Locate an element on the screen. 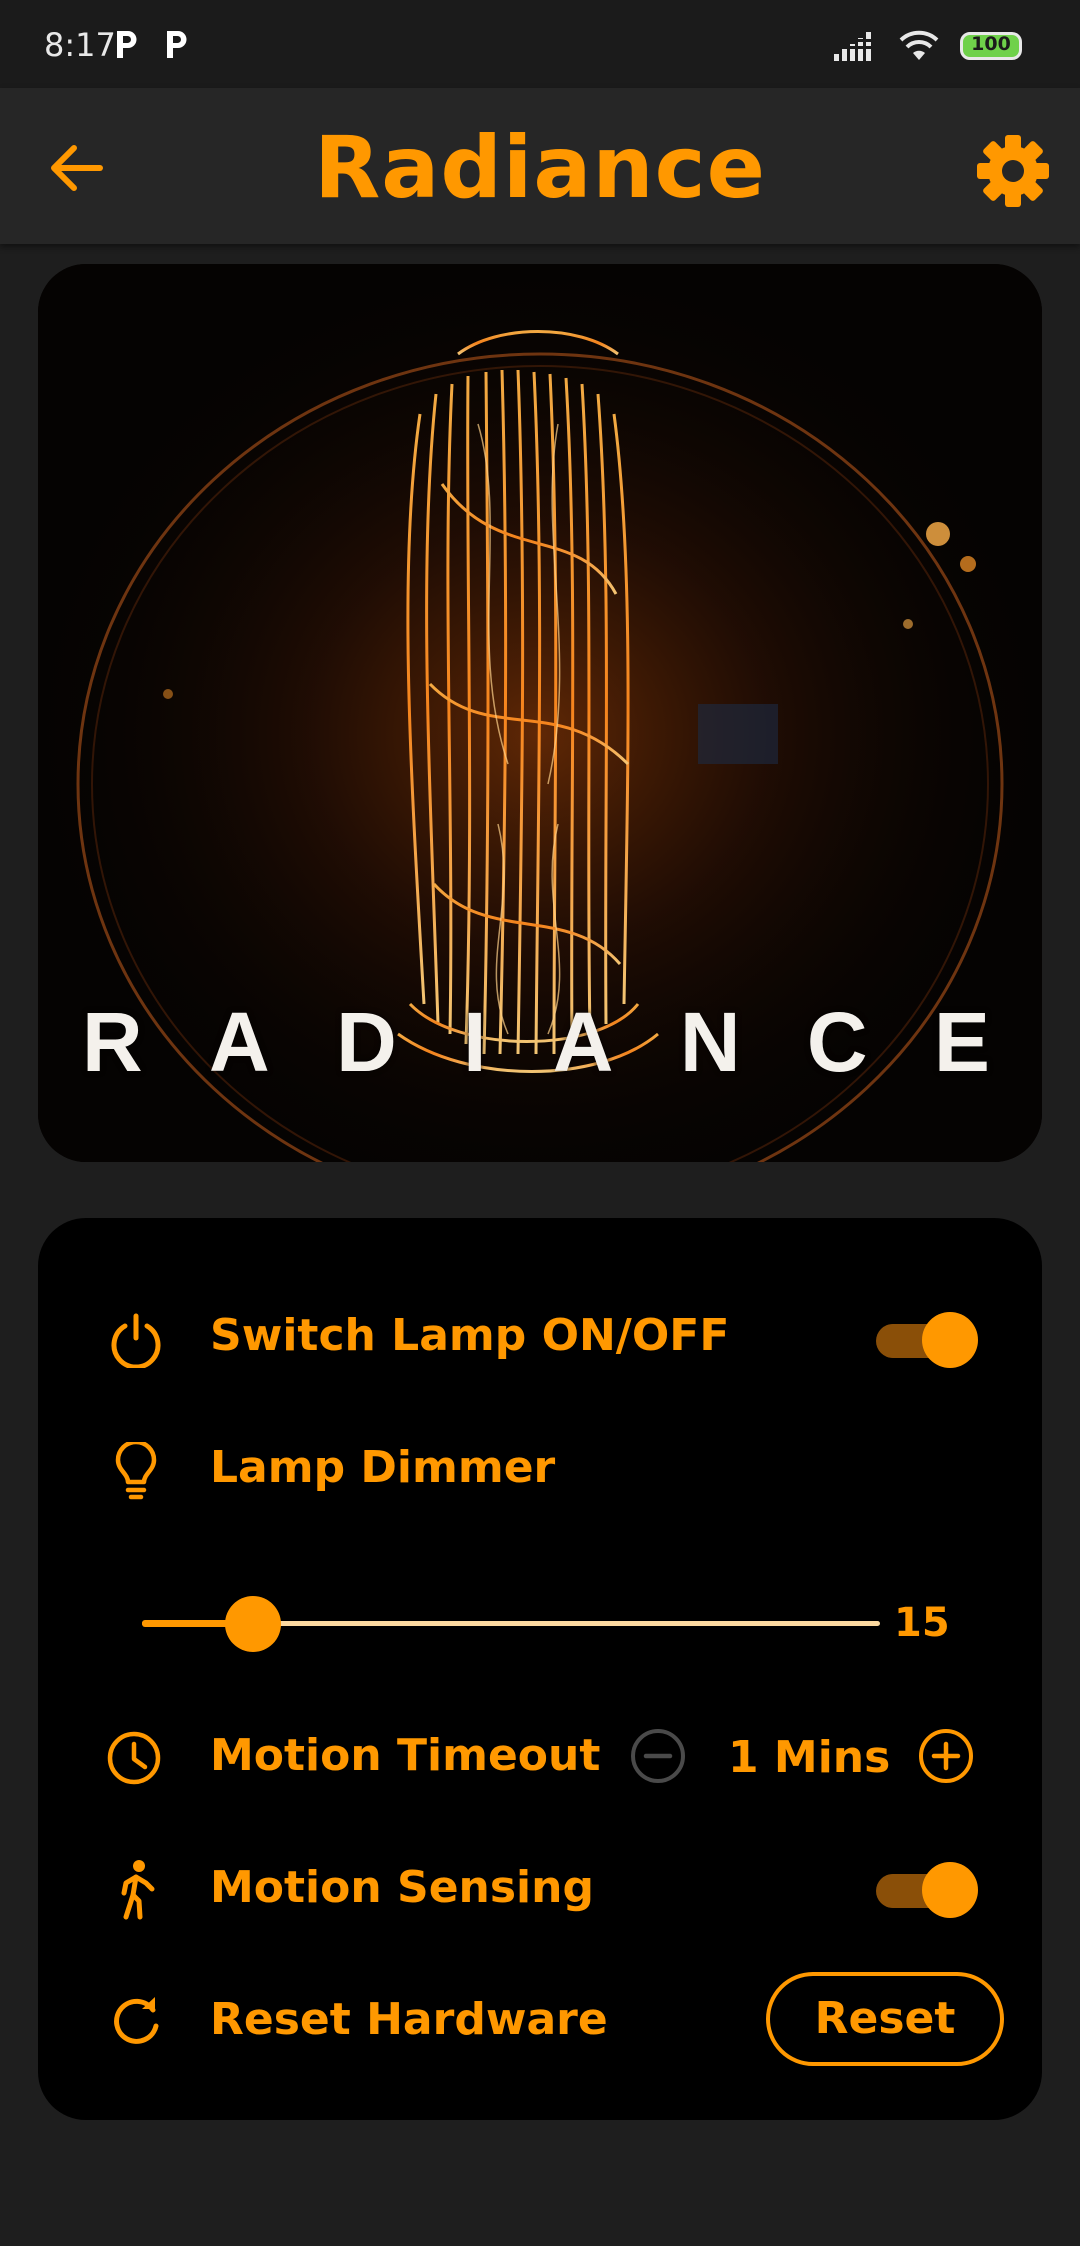 Image resolution: width=1080 pixels, height=2246 pixels. slider-thumb is located at coordinates (252, 1624).